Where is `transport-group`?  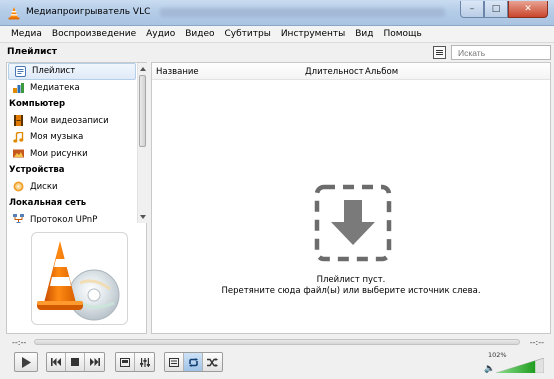
transport-group is located at coordinates (75, 362).